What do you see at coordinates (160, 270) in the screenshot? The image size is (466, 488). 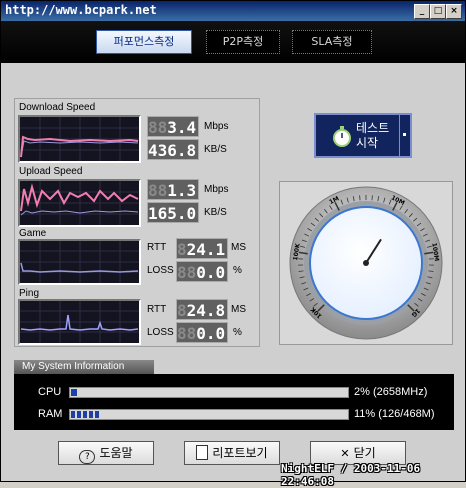 I see `game-loss-label: LOSS` at bounding box center [160, 270].